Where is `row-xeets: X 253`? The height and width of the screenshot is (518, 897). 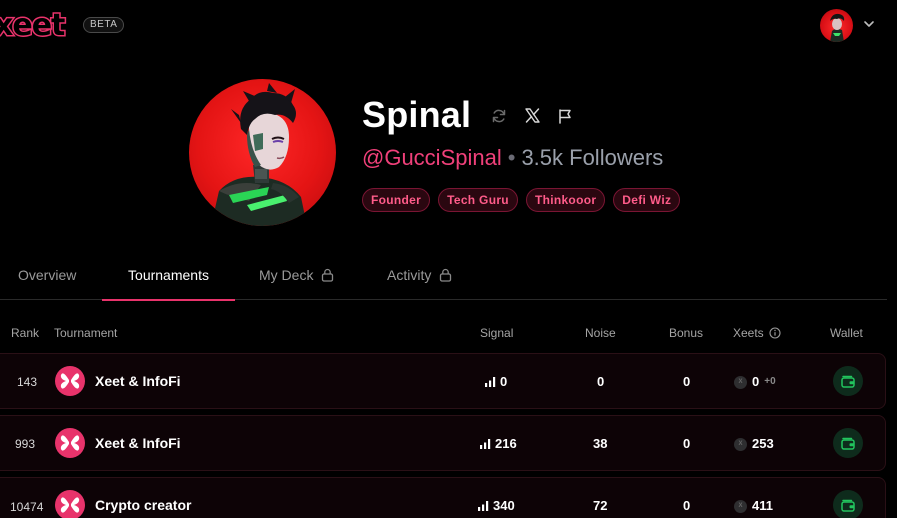 row-xeets: X 253 is located at coordinates (754, 444).